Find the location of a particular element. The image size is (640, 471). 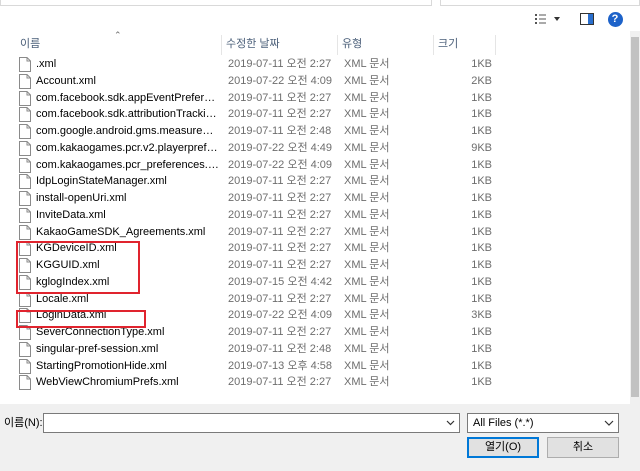

file-size: 2KB is located at coordinates (481, 80).